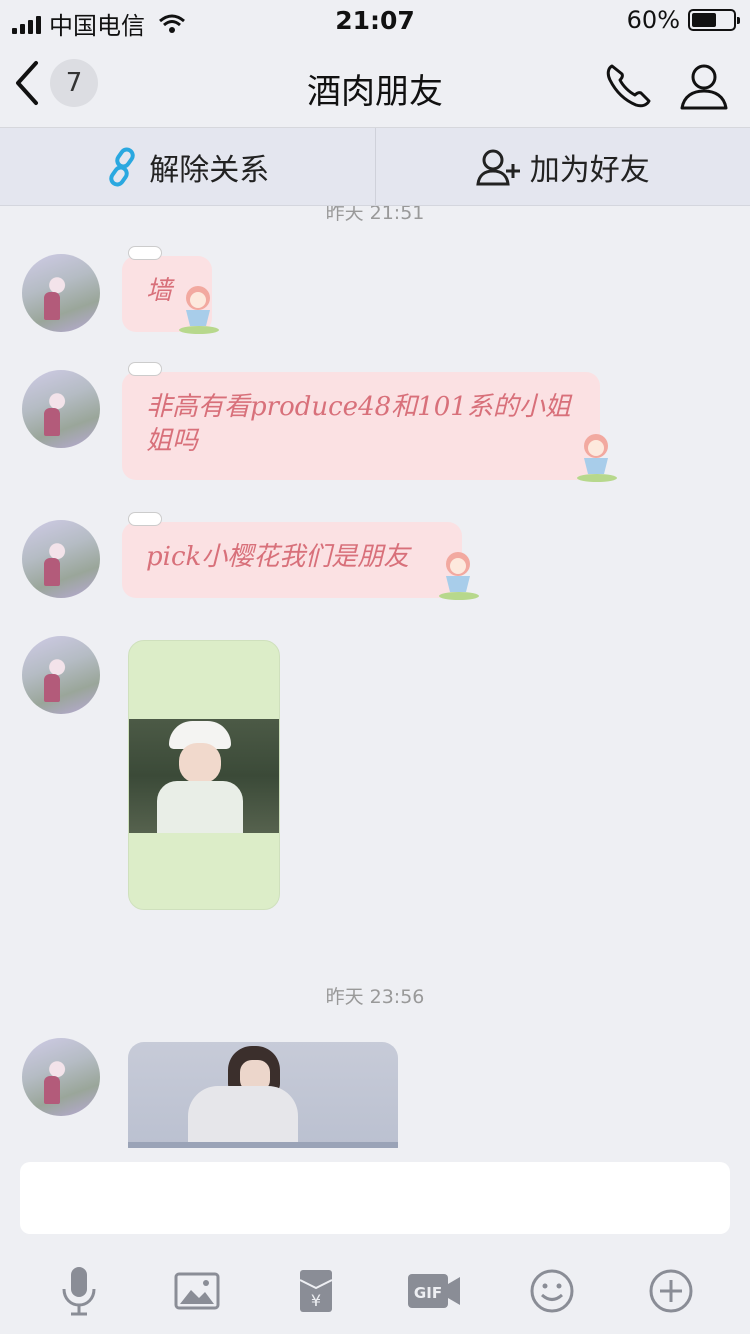  I want to click on image-button, so click(197, 1291).